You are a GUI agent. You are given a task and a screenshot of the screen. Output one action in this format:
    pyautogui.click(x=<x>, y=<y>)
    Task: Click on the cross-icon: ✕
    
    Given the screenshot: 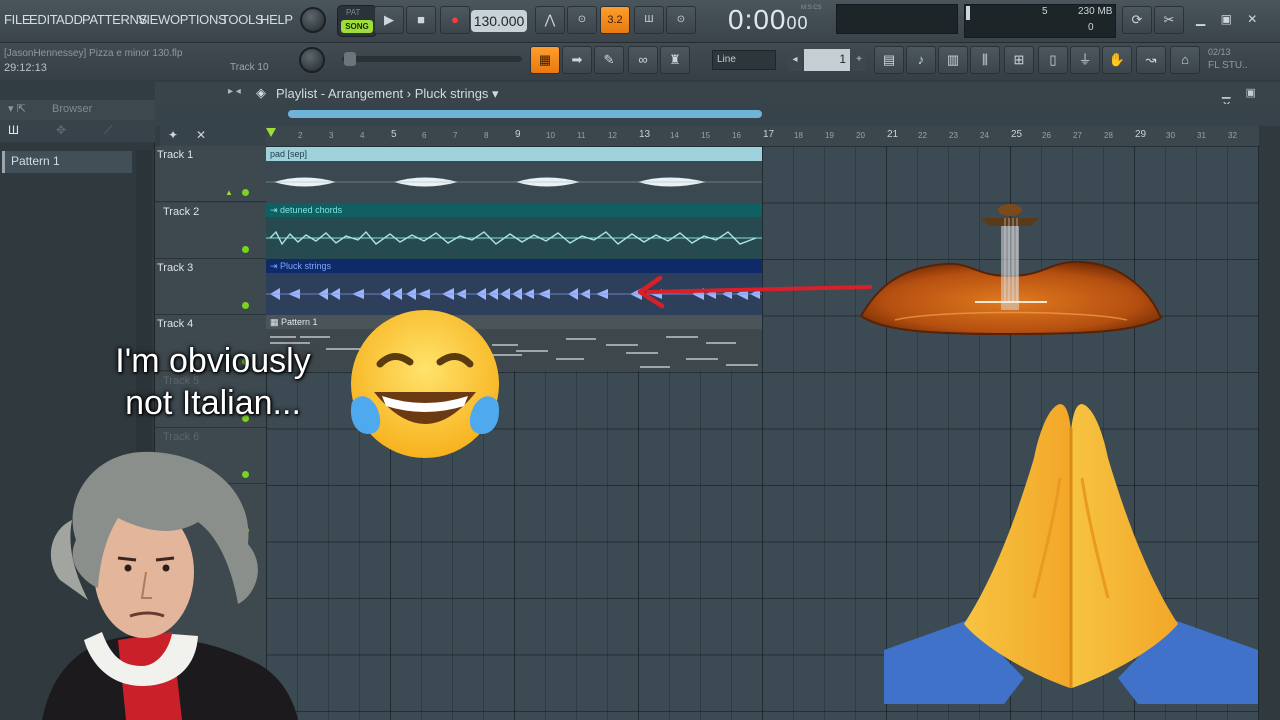 What is the action you would take?
    pyautogui.click(x=201, y=135)
    